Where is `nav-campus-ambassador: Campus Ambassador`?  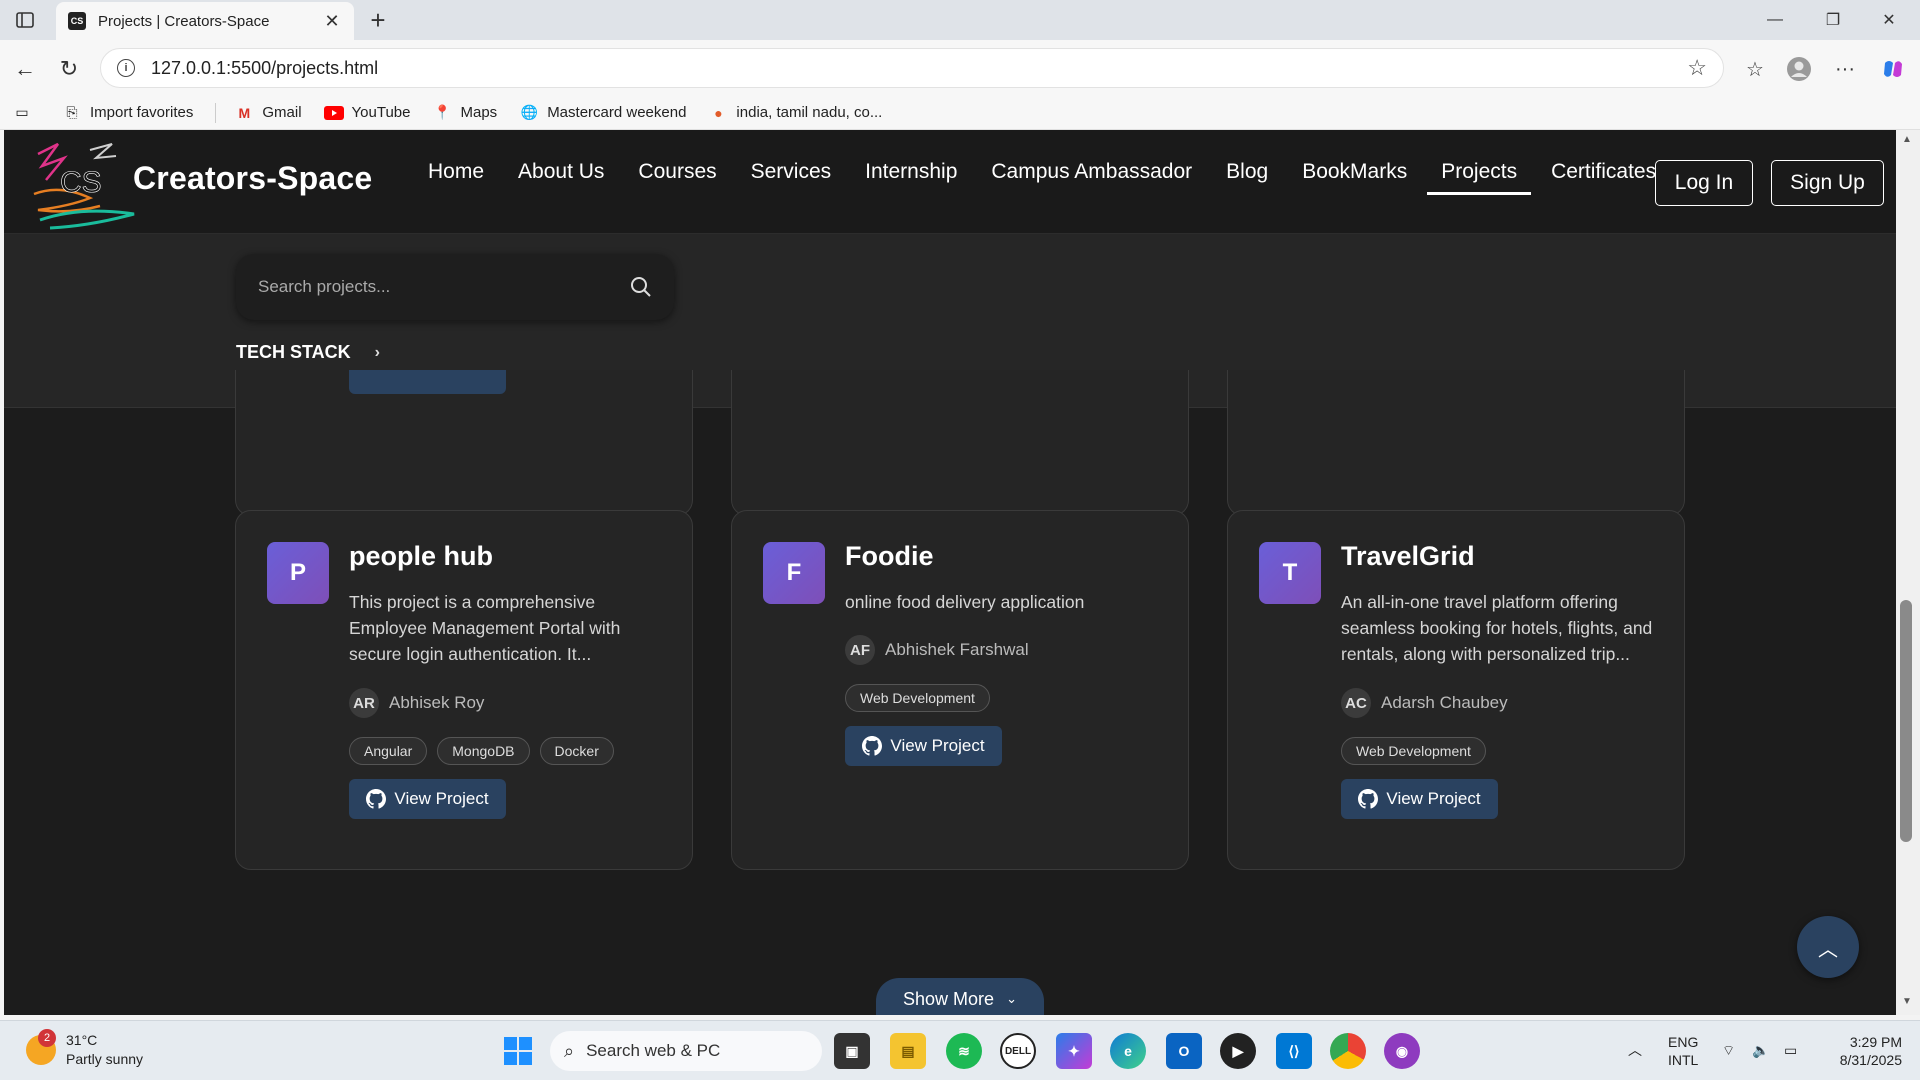 nav-campus-ambassador: Campus Ambassador is located at coordinates (1091, 177).